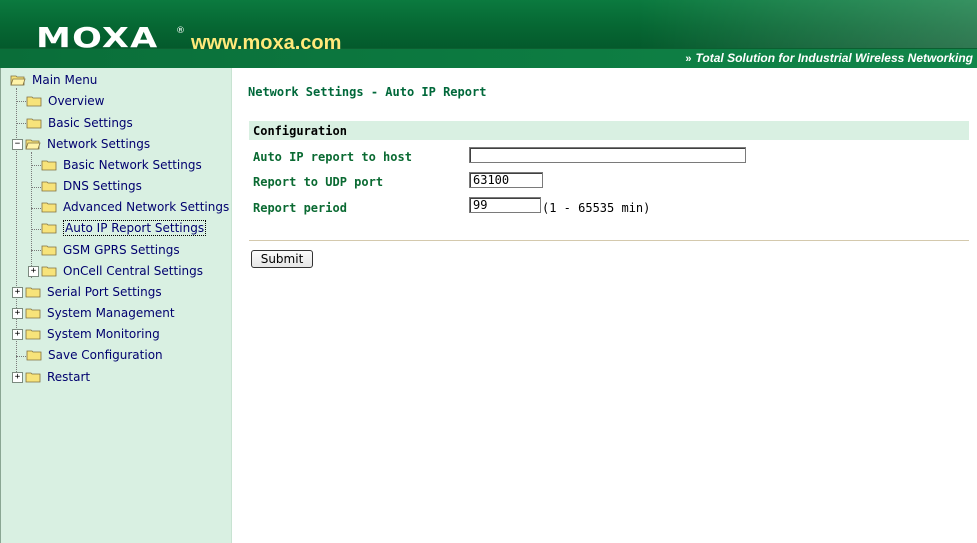 Image resolution: width=977 pixels, height=543 pixels. I want to click on section-title: Configuration, so click(300, 131).